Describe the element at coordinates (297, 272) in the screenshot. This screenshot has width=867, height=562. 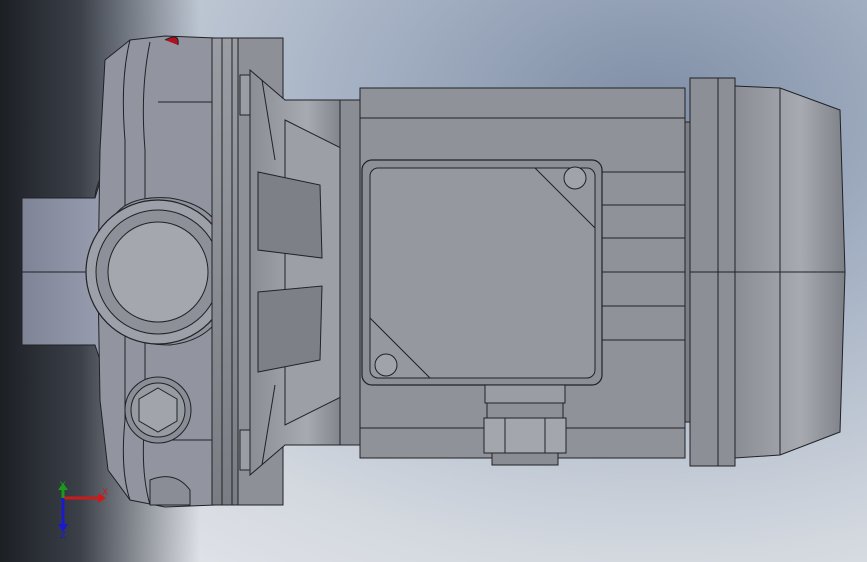
I see `motor-adapter-bell` at that location.